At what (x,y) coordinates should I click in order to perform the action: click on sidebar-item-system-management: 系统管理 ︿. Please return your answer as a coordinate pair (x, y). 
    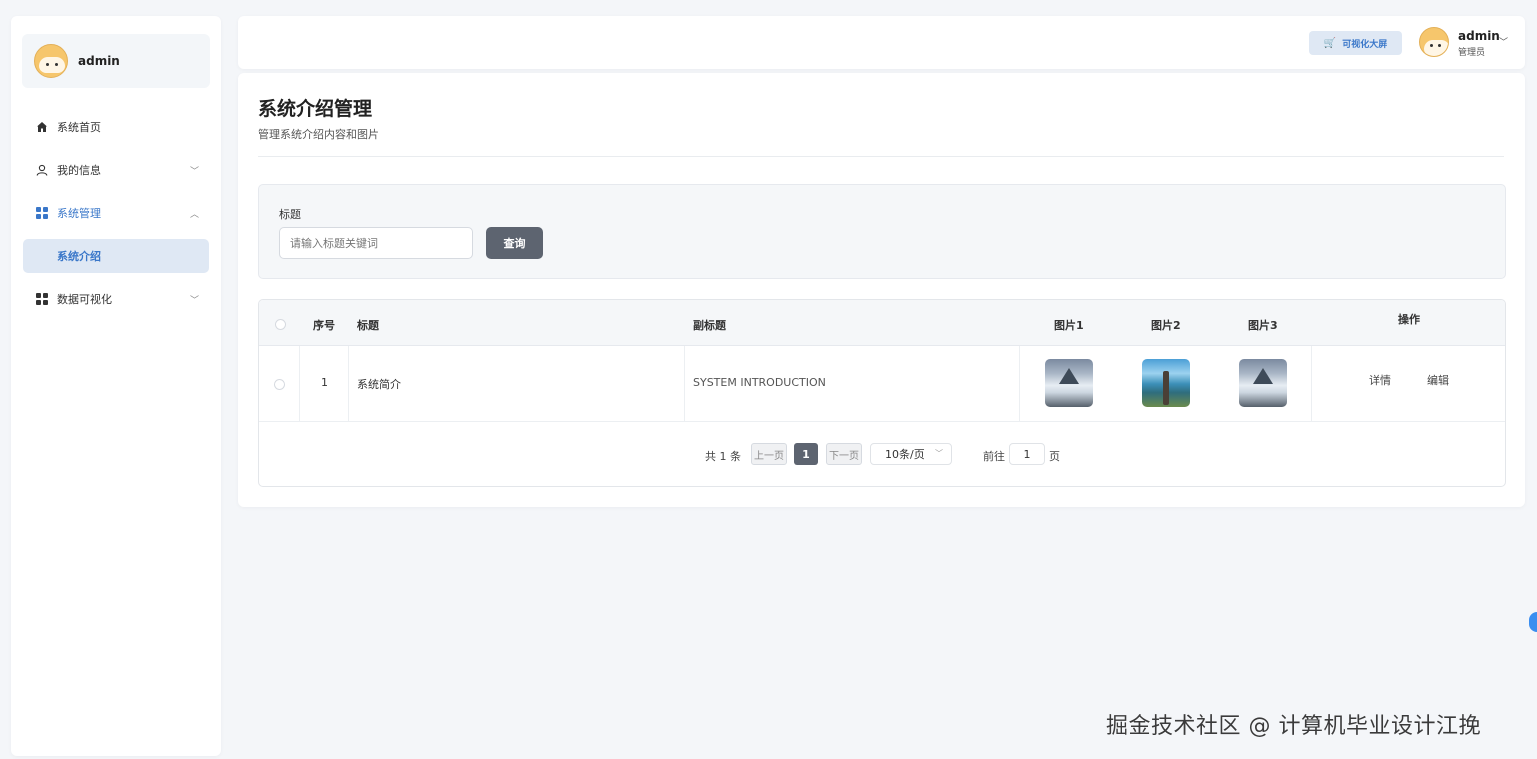
    Looking at the image, I should click on (116, 213).